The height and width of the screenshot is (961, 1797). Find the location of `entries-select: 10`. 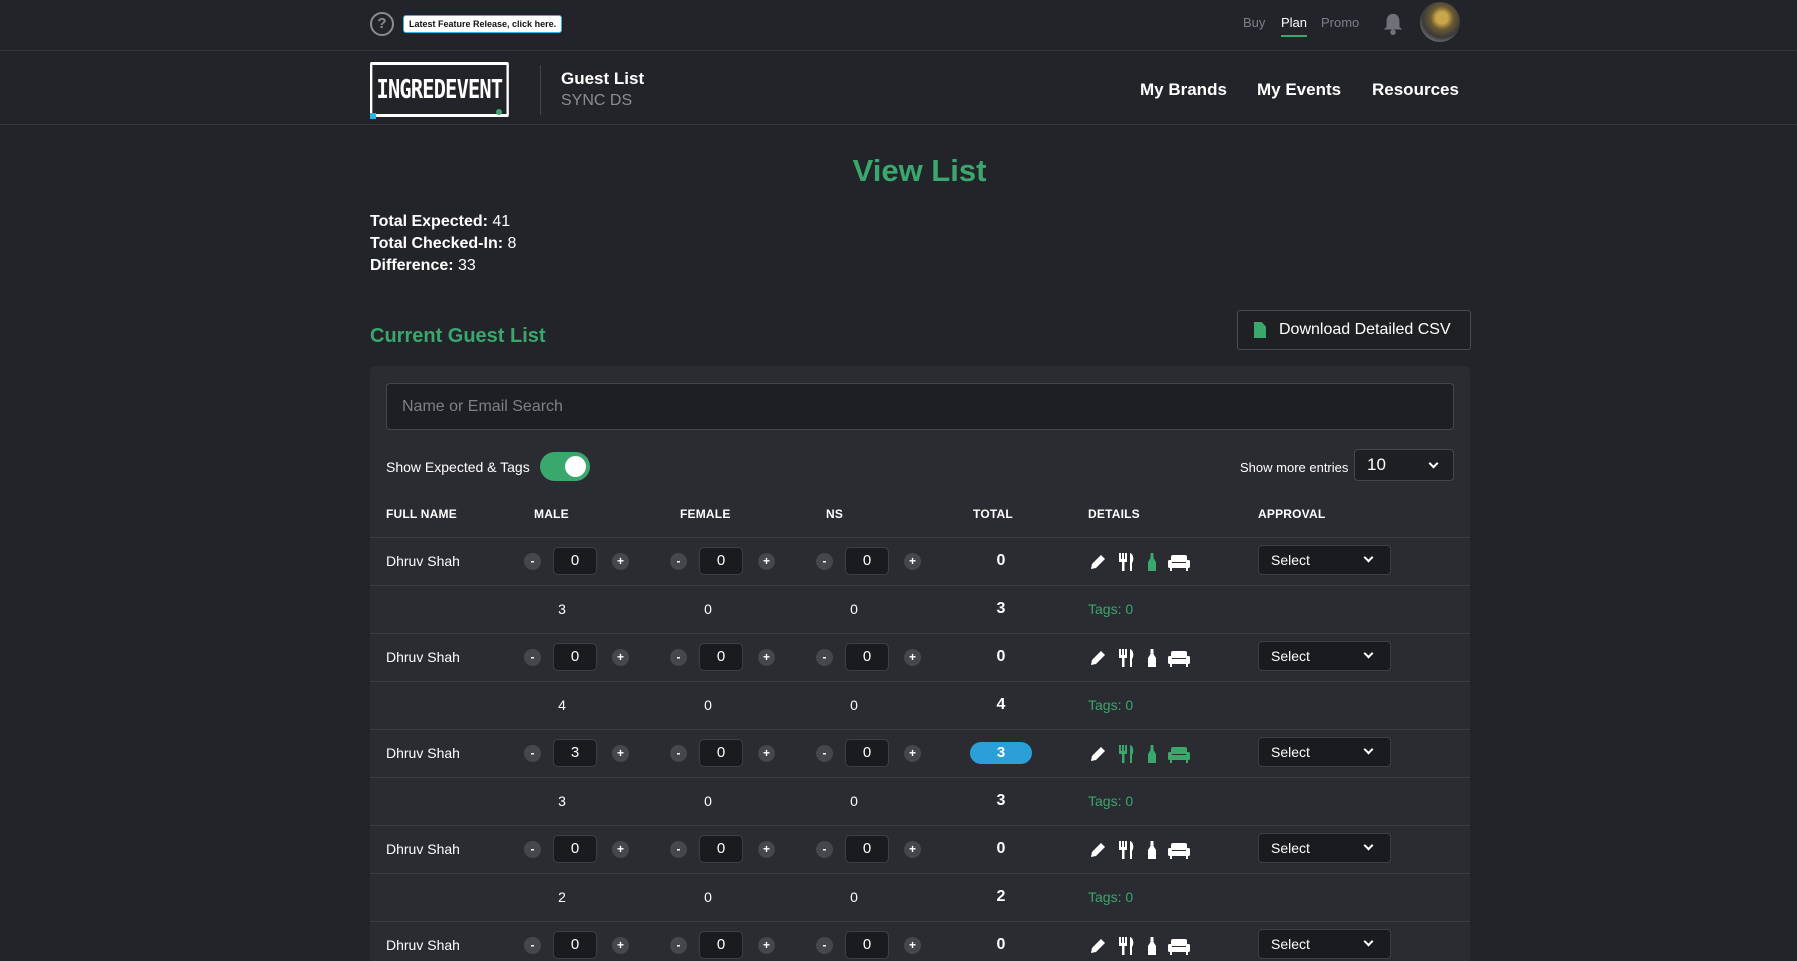

entries-select: 10 is located at coordinates (1404, 465).